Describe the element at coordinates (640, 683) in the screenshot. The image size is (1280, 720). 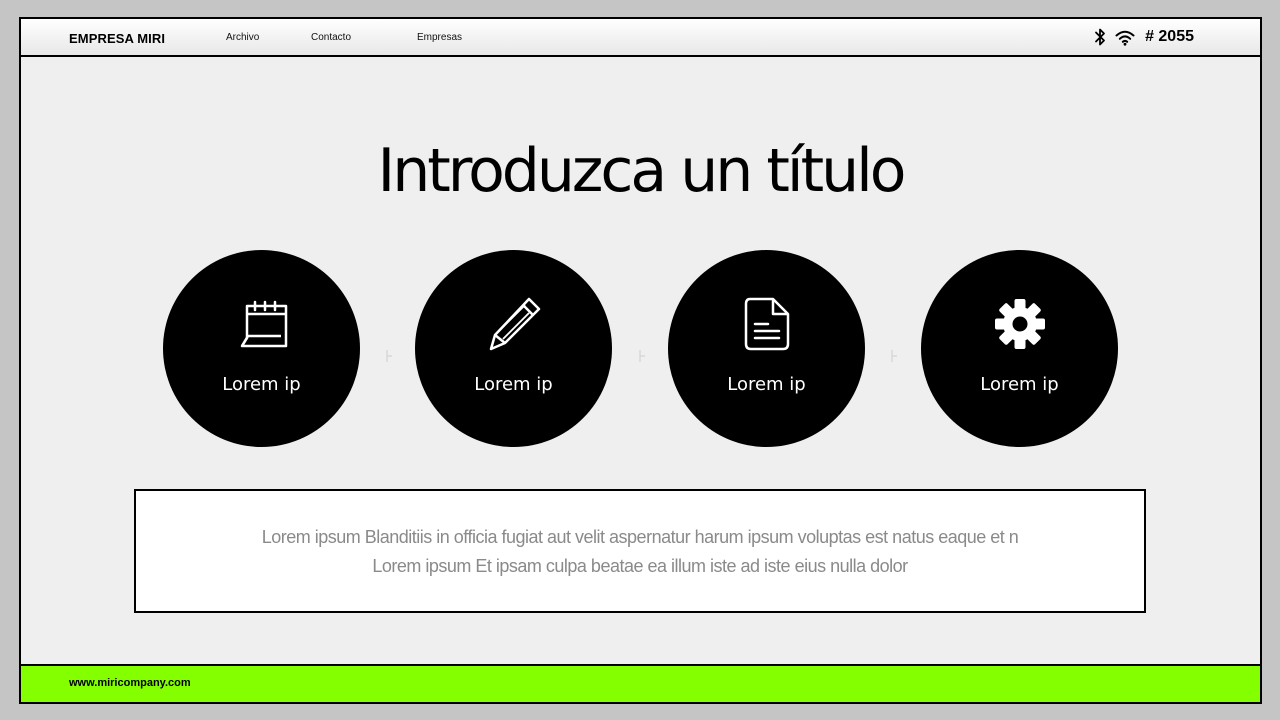
I see `footer-bar: www.miricompany.com` at that location.